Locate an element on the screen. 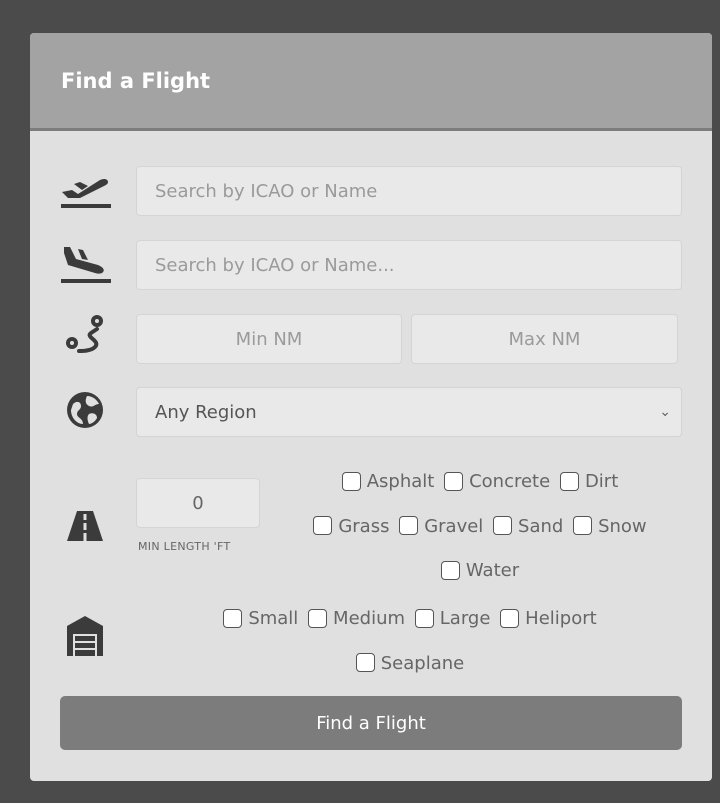 Image resolution: width=720 pixels, height=803 pixels. checkbox-label: Small is located at coordinates (273, 618).